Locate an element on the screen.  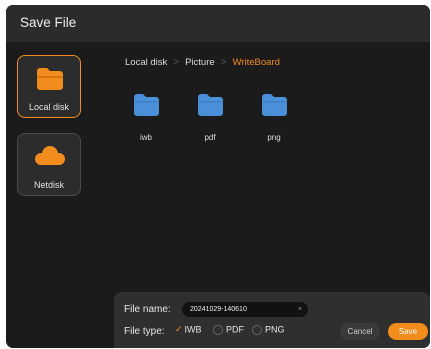
breadcrumb-local-disk: Local disk is located at coordinates (146, 62).